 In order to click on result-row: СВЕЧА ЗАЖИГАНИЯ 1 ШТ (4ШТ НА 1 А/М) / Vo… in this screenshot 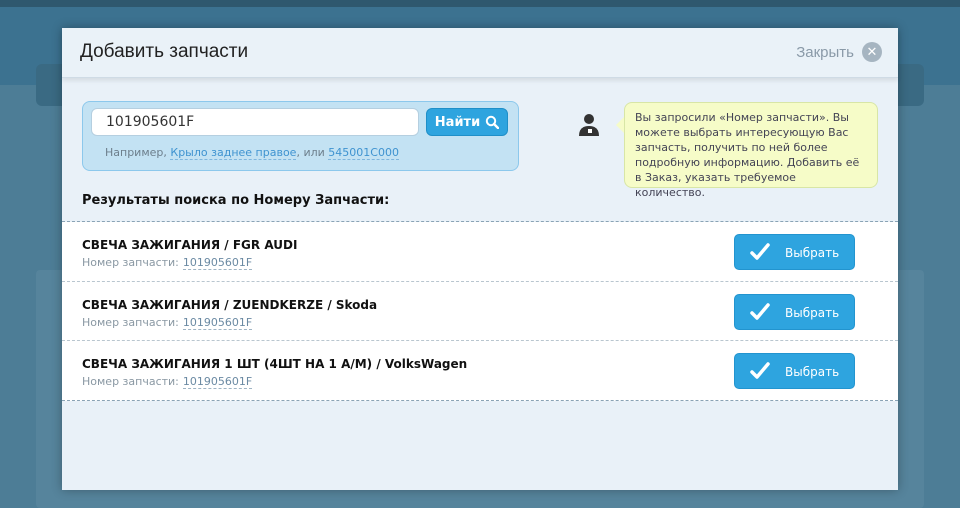, I will do `click(480, 371)`.